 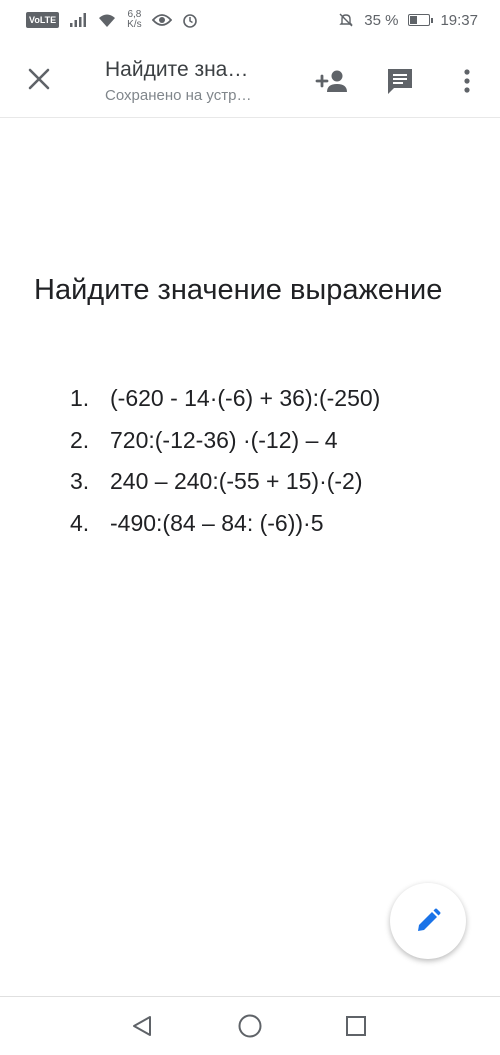 What do you see at coordinates (80, 439) in the screenshot?
I see `list-number: 2.` at bounding box center [80, 439].